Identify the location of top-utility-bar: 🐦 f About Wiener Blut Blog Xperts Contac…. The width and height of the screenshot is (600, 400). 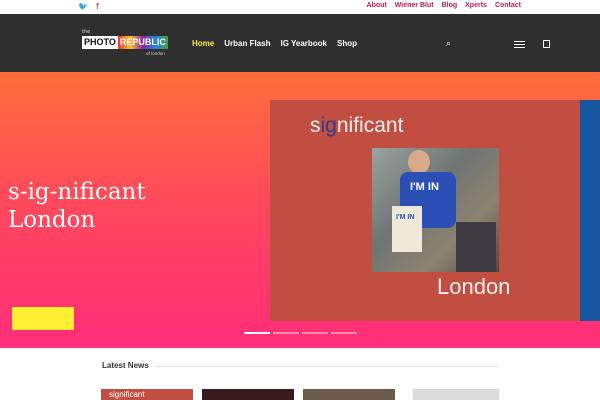
(300, 7).